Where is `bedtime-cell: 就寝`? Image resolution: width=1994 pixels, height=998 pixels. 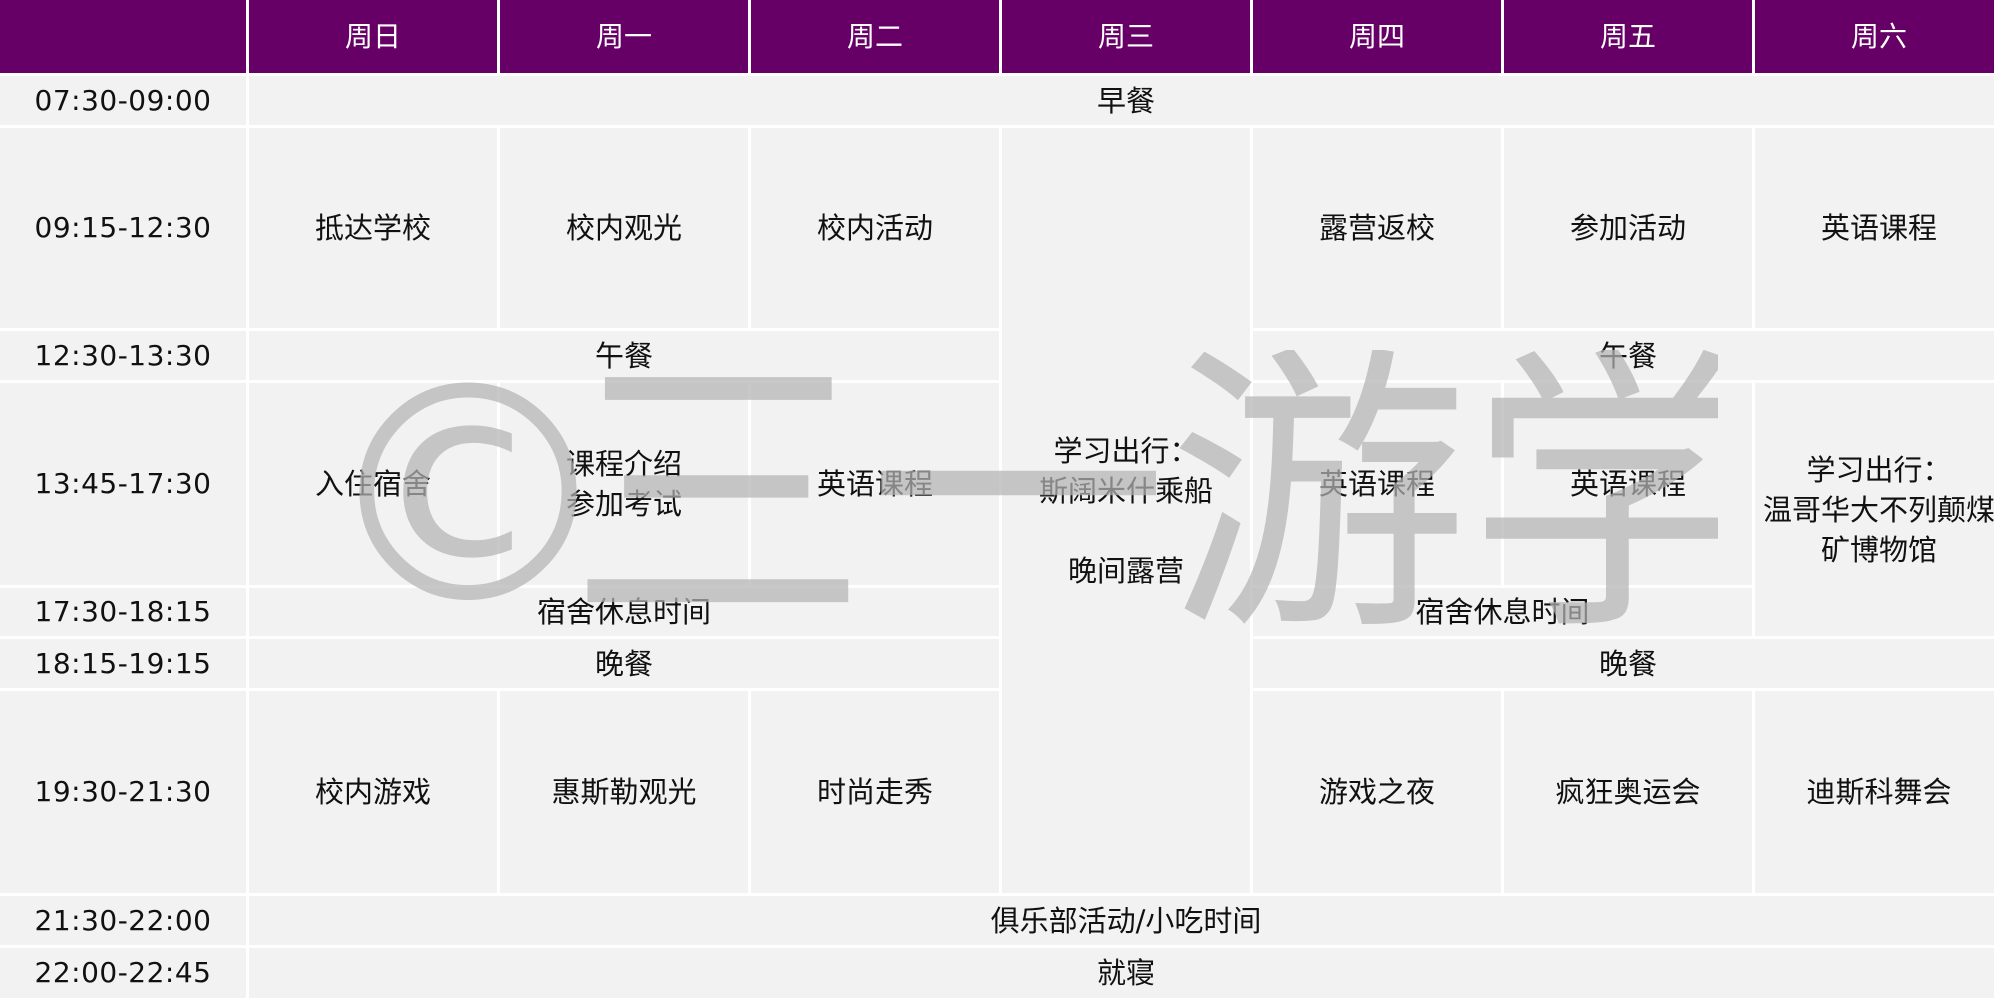 bedtime-cell: 就寝 is located at coordinates (1121, 973).